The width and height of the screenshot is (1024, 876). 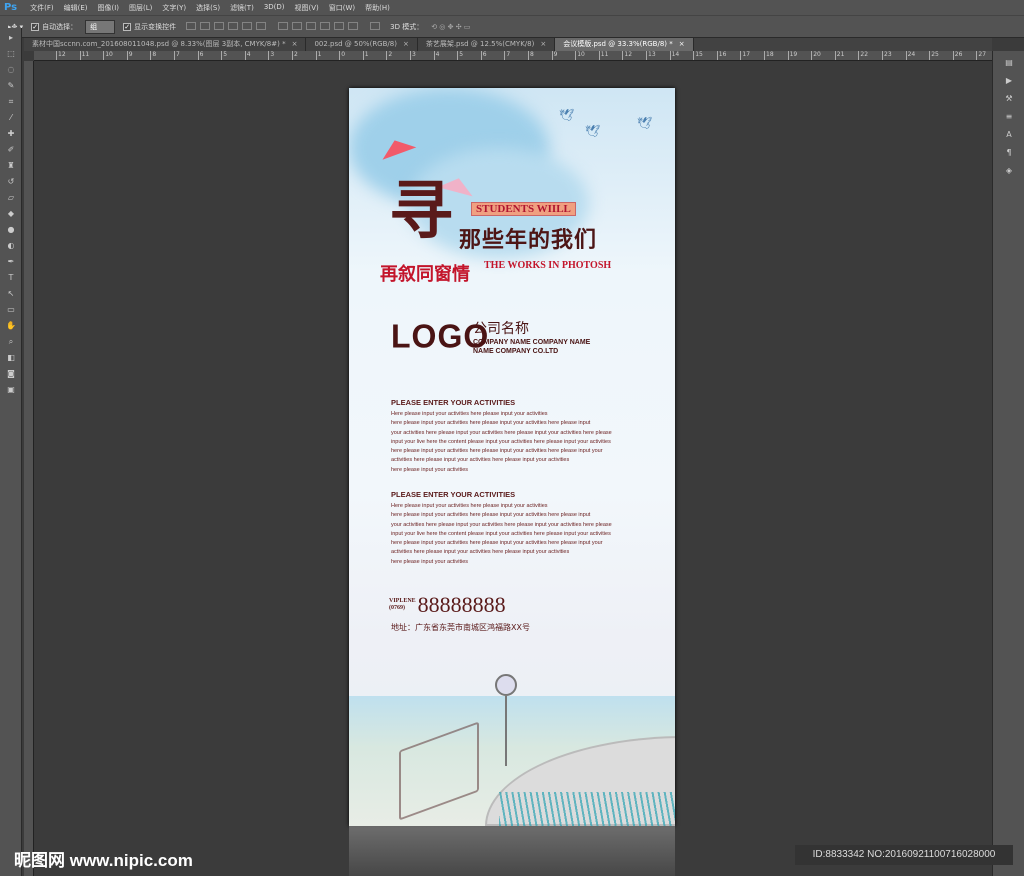 I want to click on auto-select-dropdown: 组, so click(x=100, y=26).